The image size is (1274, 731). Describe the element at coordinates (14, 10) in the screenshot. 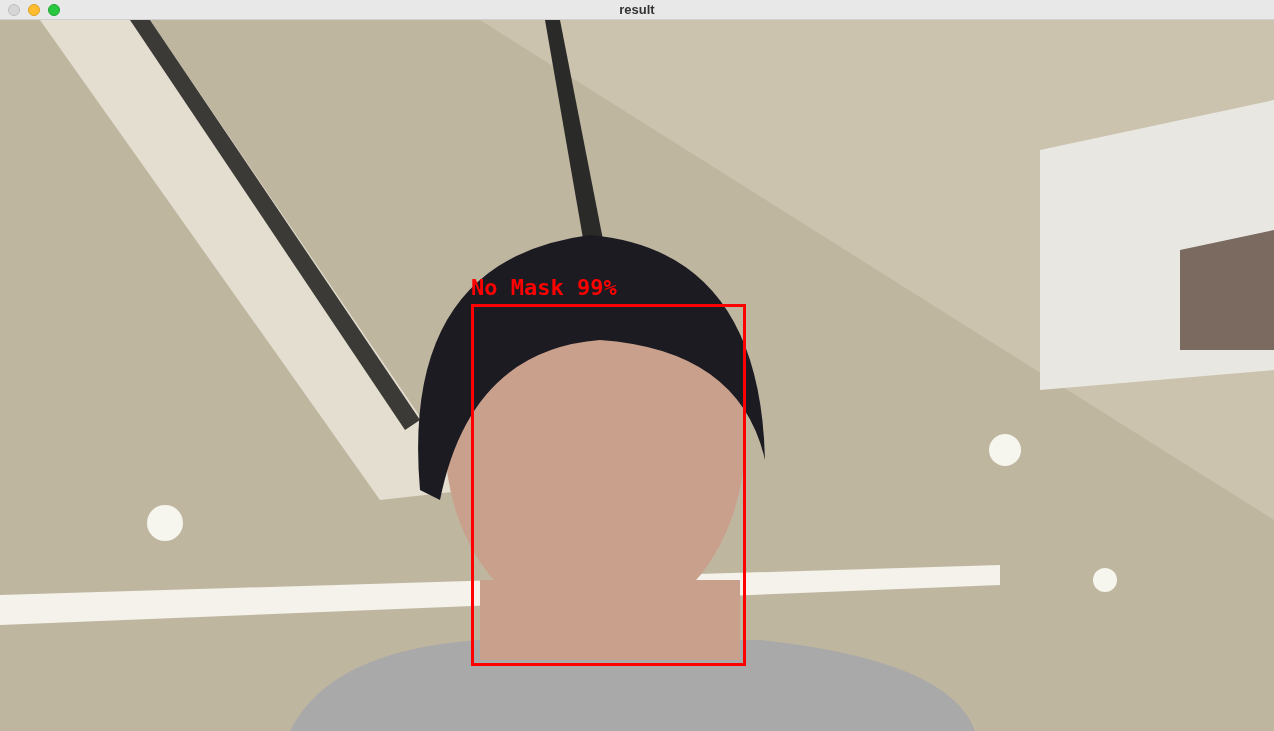

I see `close-button` at that location.